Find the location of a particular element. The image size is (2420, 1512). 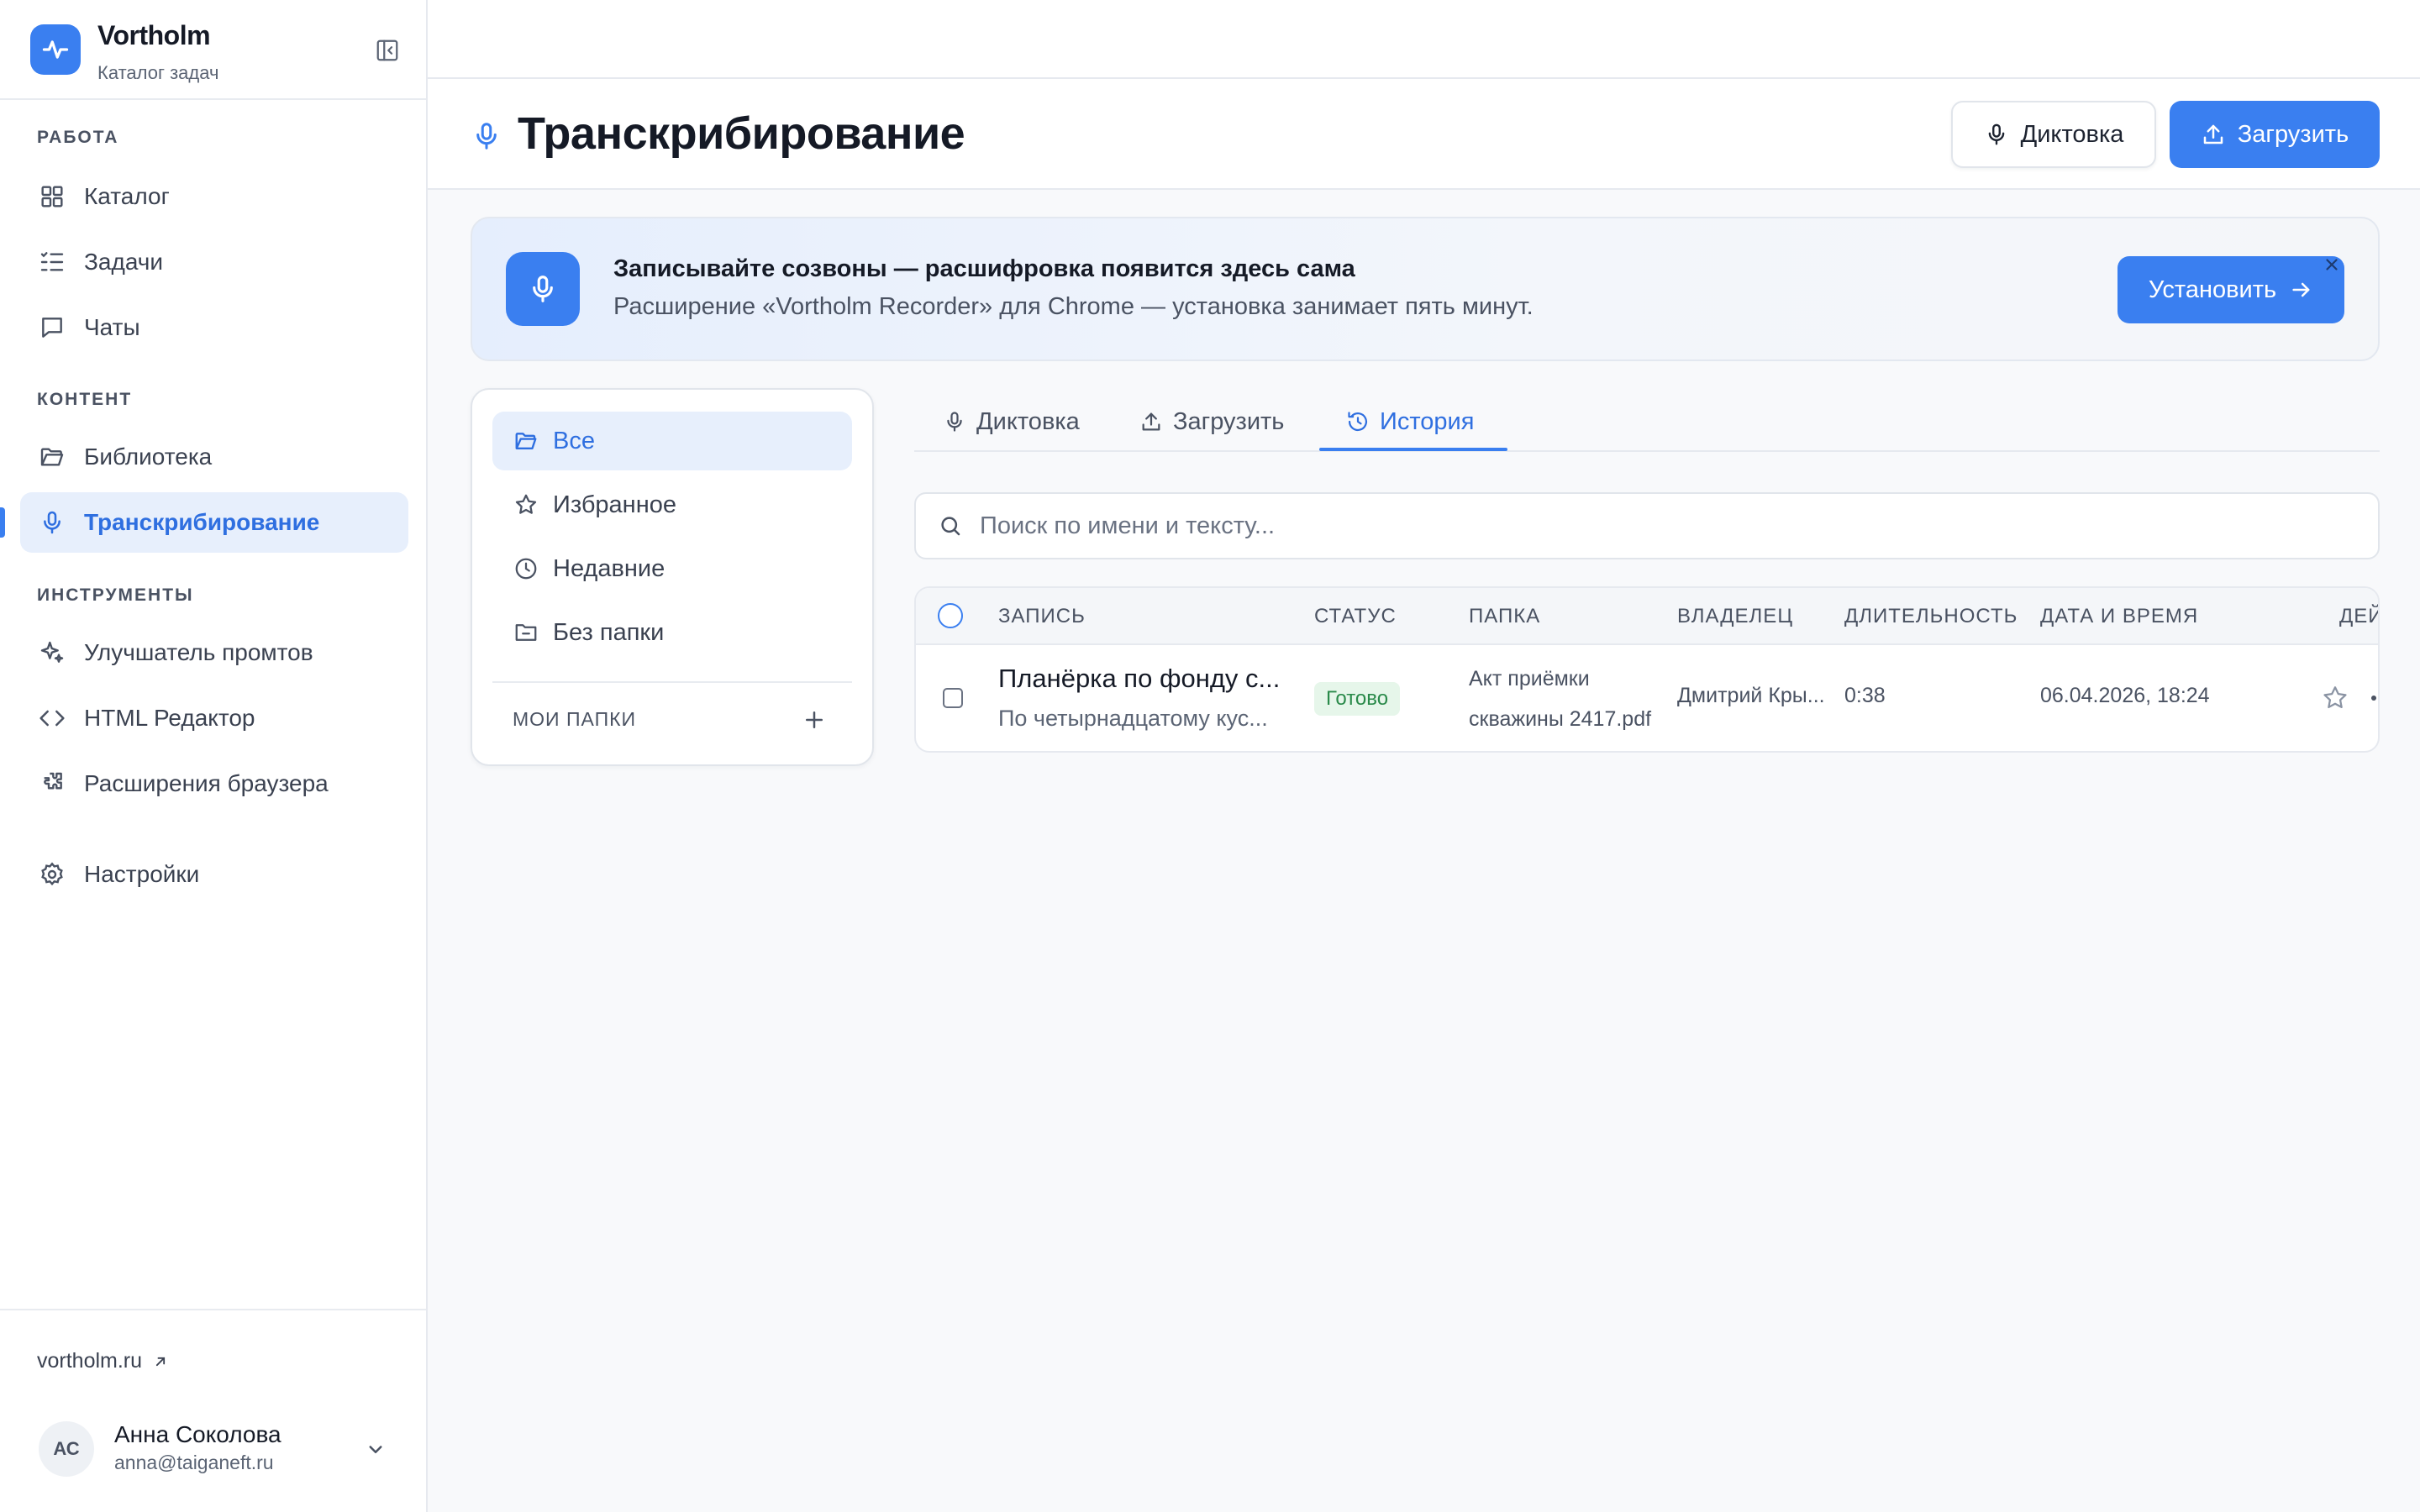

page-title: Транскрибирование is located at coordinates (741, 133).